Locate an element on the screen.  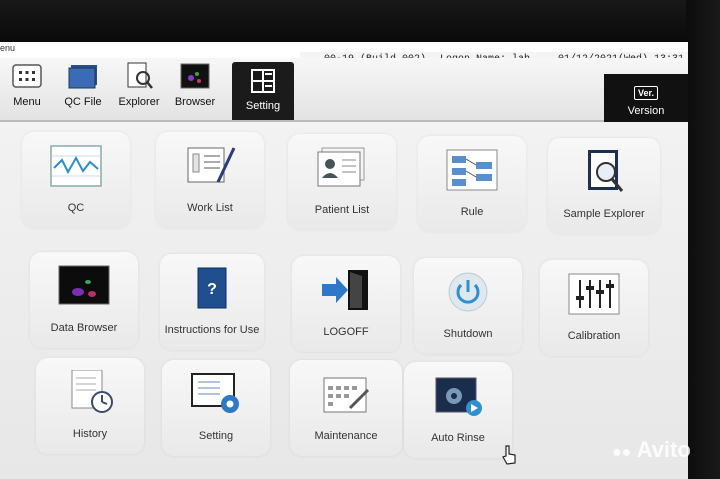
tile-logoff: LOGOFF is located at coordinates (346, 304).